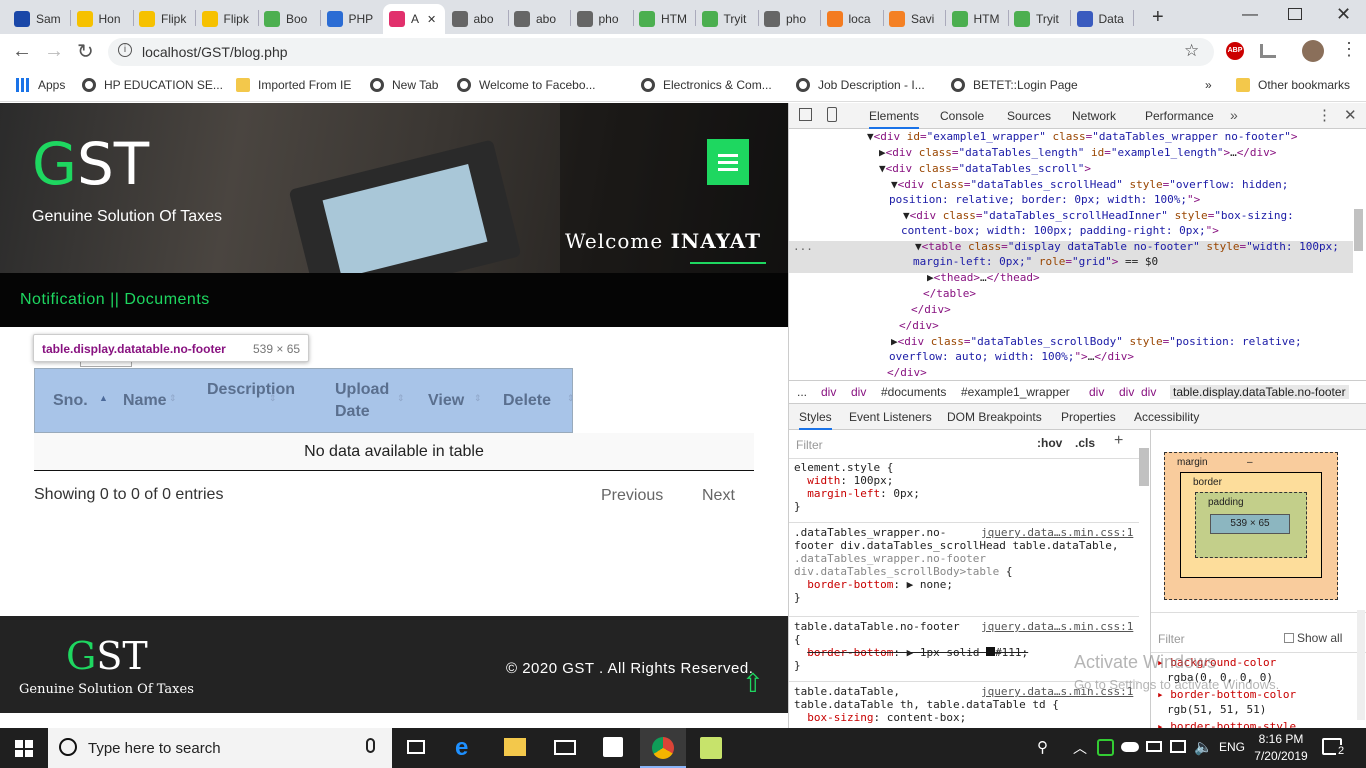  I want to click on browser-tab: Sam, so click(39, 19).